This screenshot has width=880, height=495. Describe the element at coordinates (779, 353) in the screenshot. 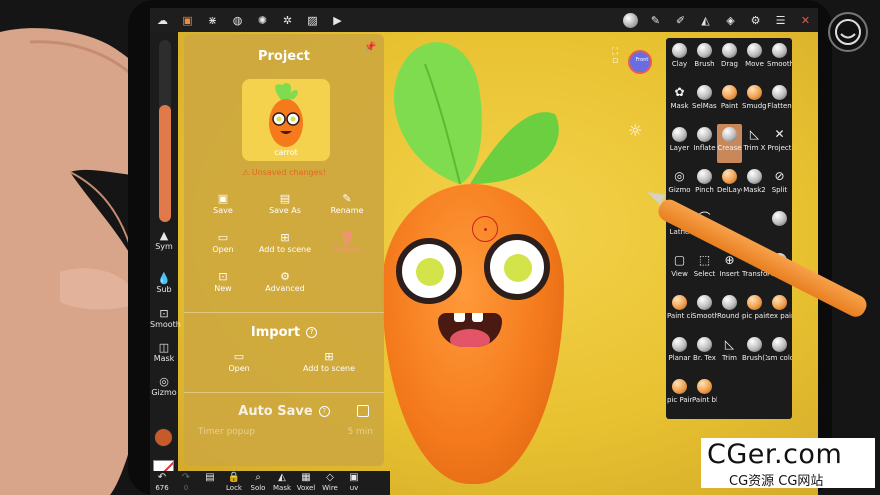

I see `tool-sm-color: sm color` at that location.